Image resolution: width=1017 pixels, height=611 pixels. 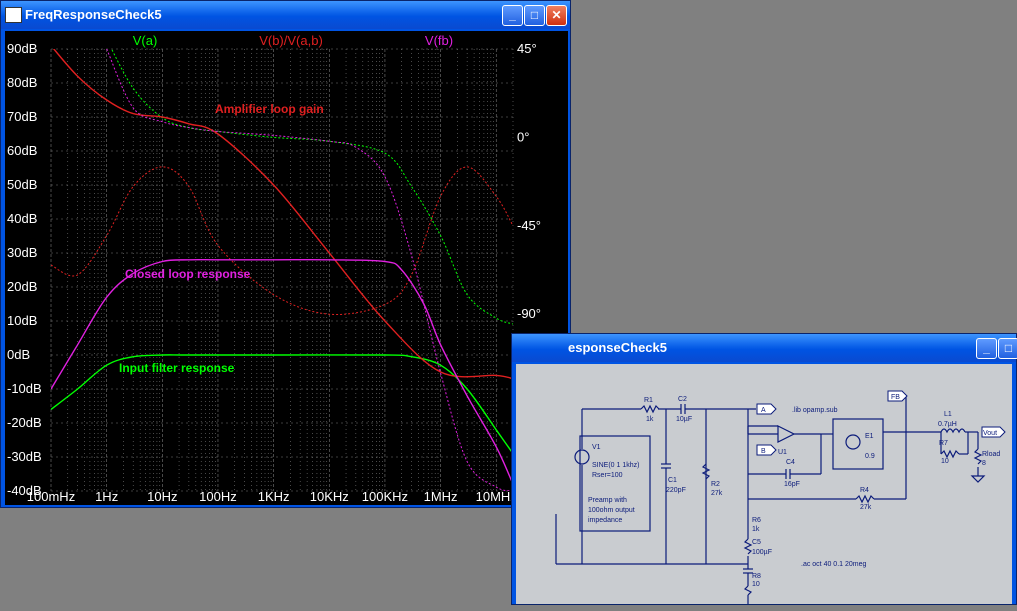 I want to click on r7-value: 10, so click(x=945, y=461).